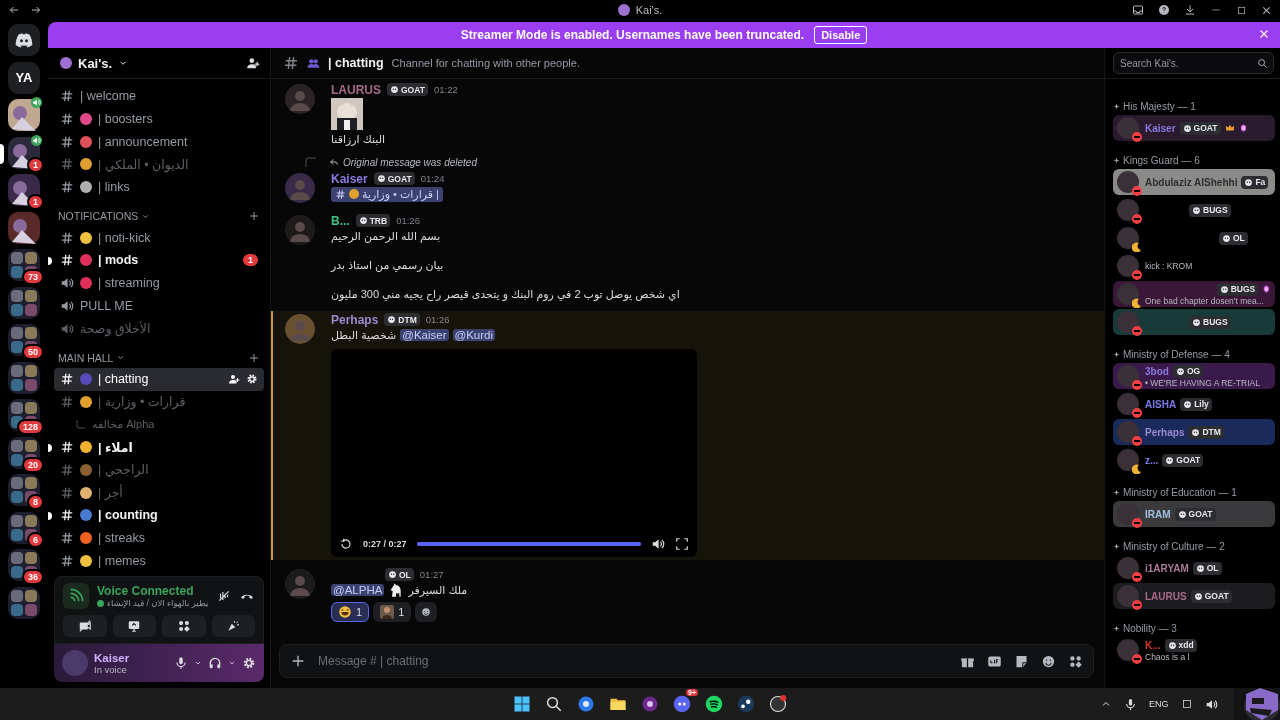  Describe the element at coordinates (1075, 661) in the screenshot. I see `apps-icon` at that location.